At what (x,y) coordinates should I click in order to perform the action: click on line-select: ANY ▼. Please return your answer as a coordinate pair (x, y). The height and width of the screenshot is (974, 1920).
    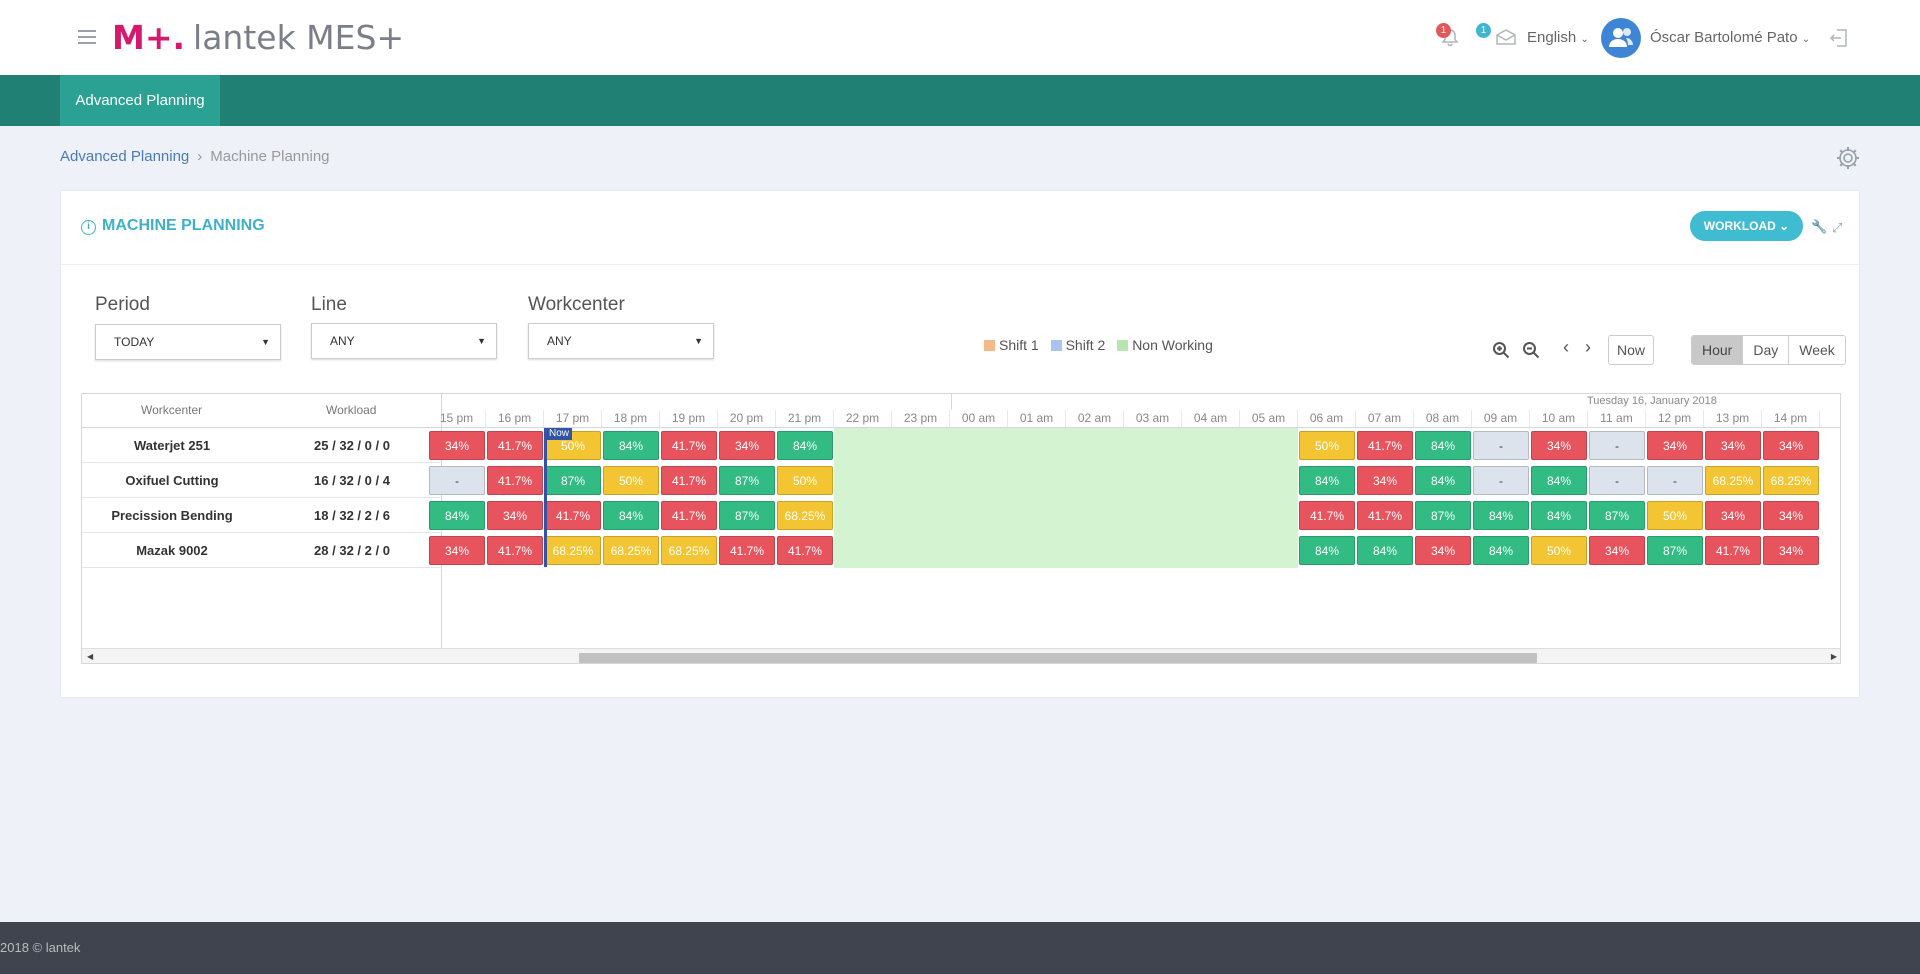
    Looking at the image, I should click on (404, 341).